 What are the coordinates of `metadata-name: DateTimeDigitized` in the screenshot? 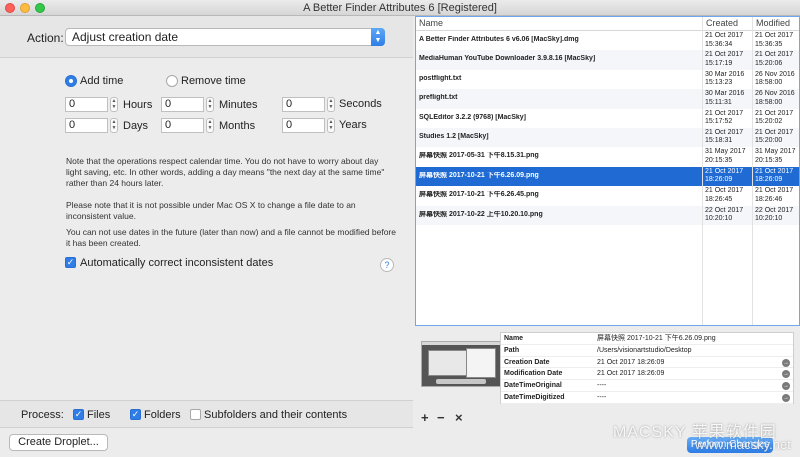 It's located at (534, 397).